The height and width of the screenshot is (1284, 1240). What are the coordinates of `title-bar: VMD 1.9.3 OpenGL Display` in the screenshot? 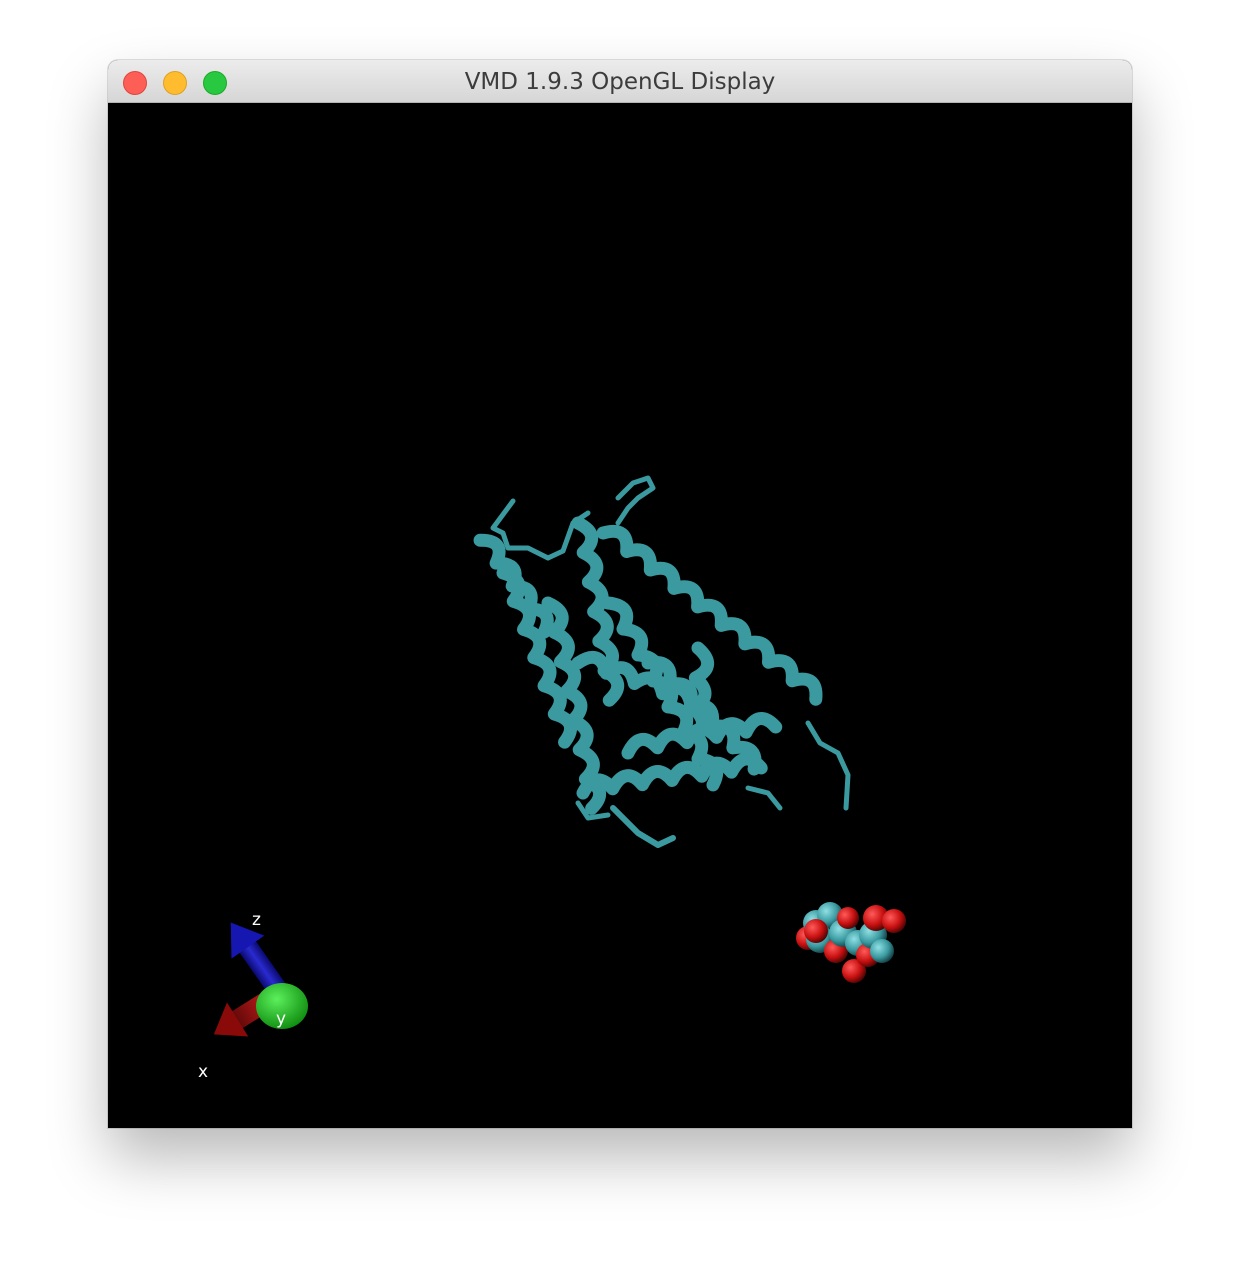 It's located at (620, 81).